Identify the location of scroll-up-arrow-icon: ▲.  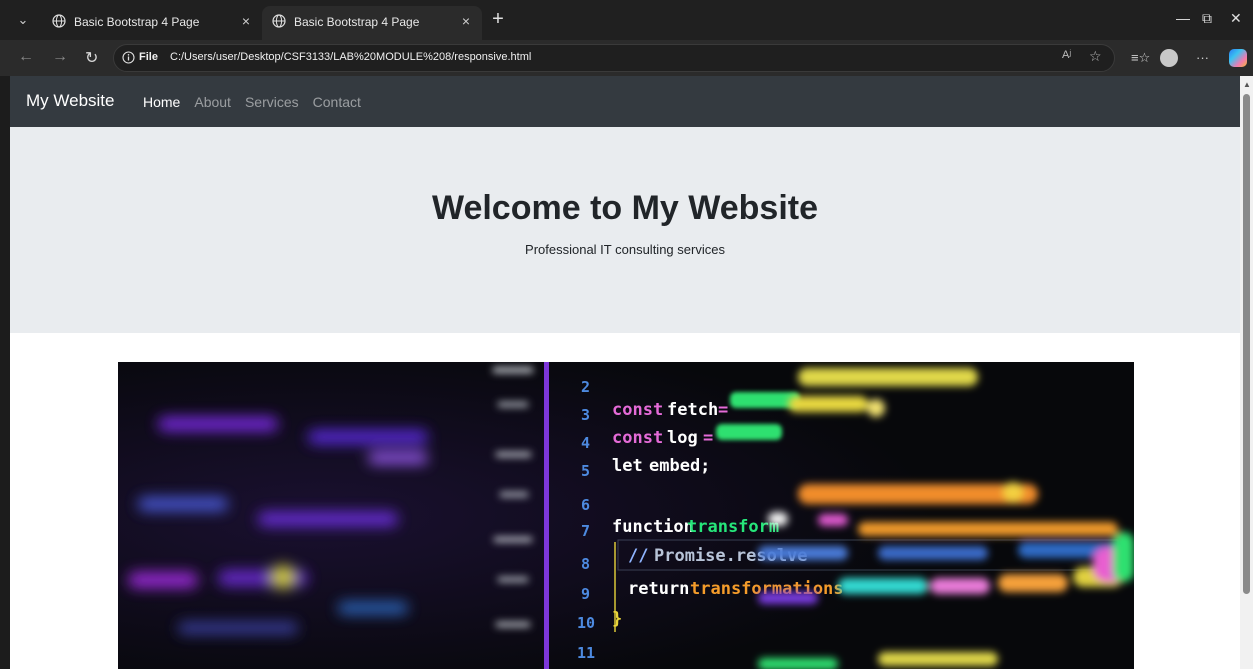
(1247, 84).